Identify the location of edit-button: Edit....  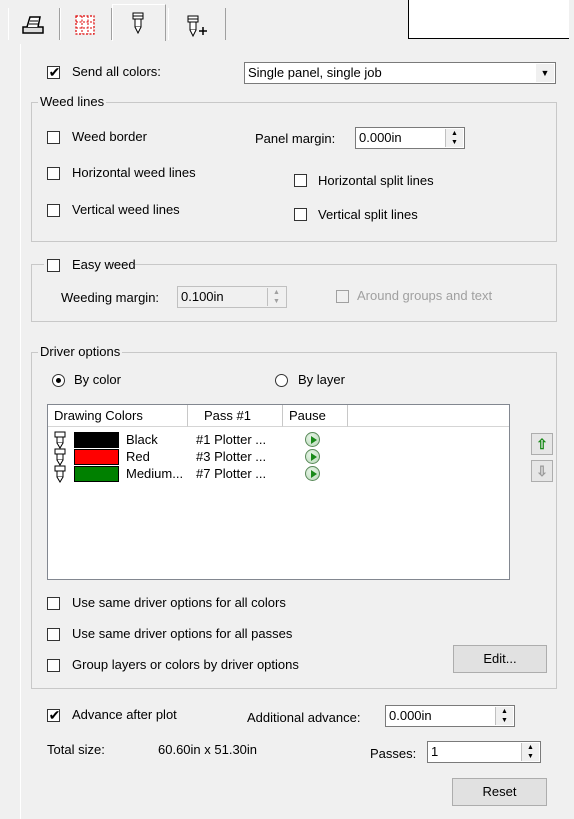
(500, 659).